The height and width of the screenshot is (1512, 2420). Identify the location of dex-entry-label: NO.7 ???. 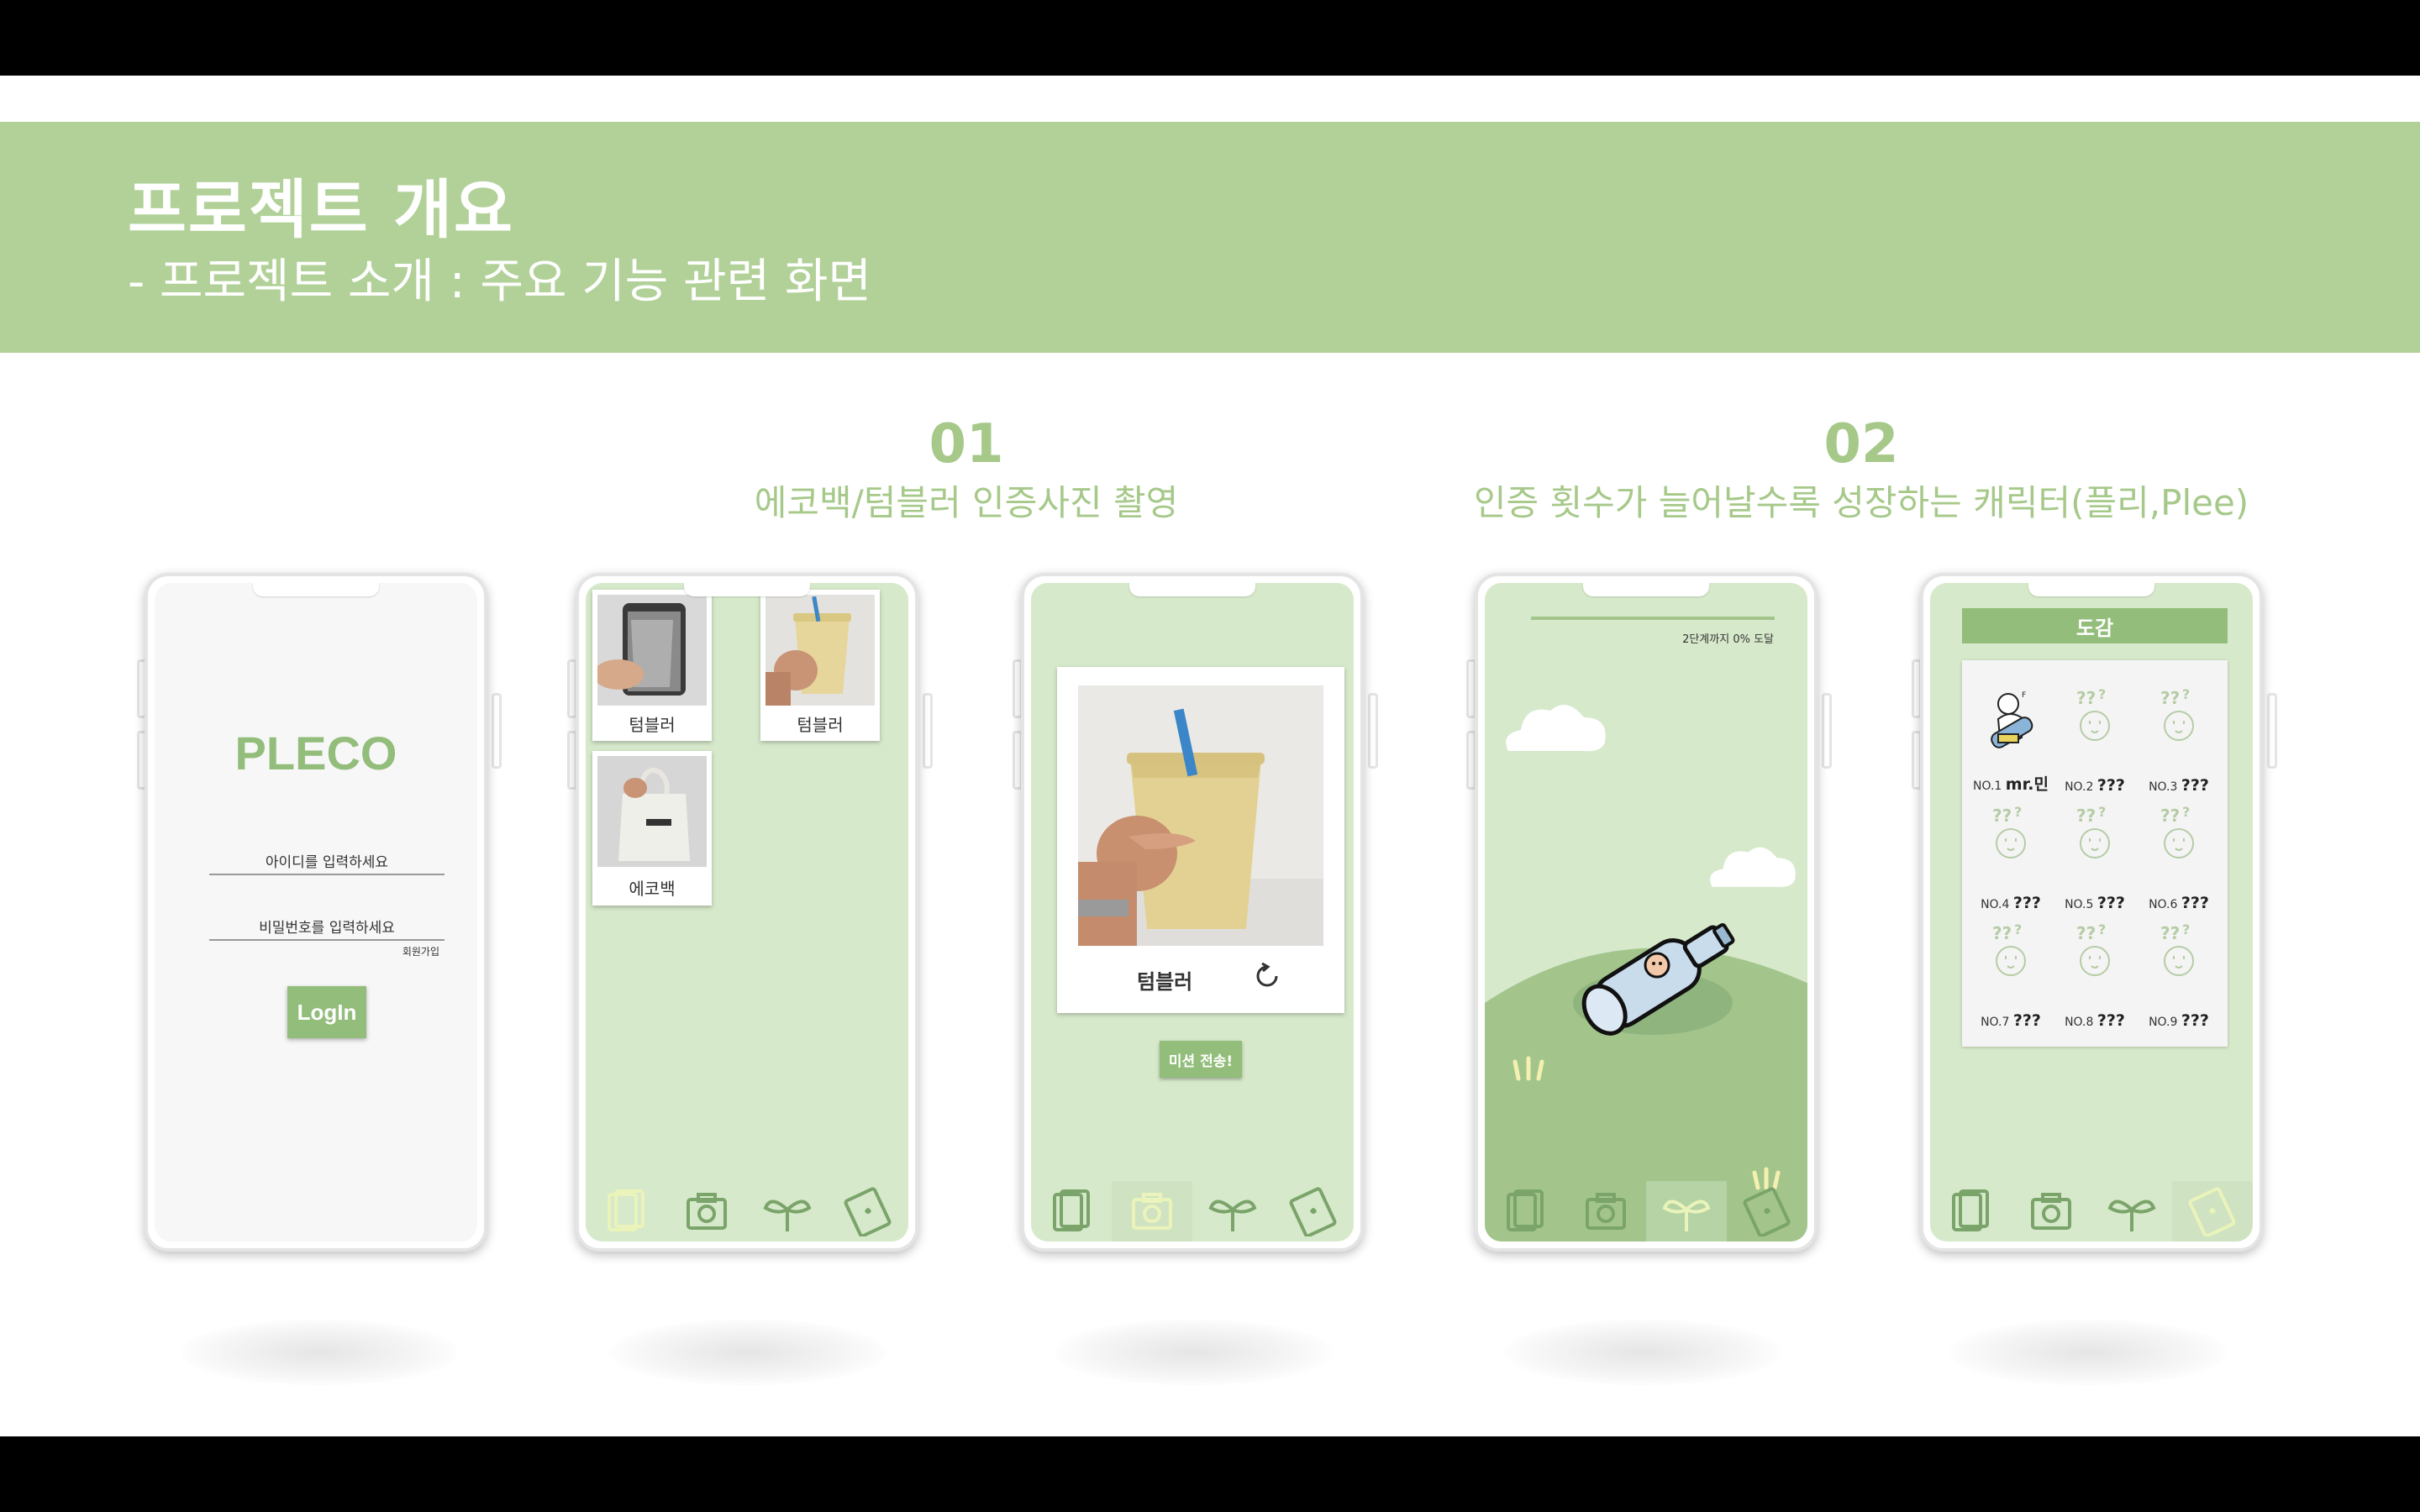
(2011, 1020).